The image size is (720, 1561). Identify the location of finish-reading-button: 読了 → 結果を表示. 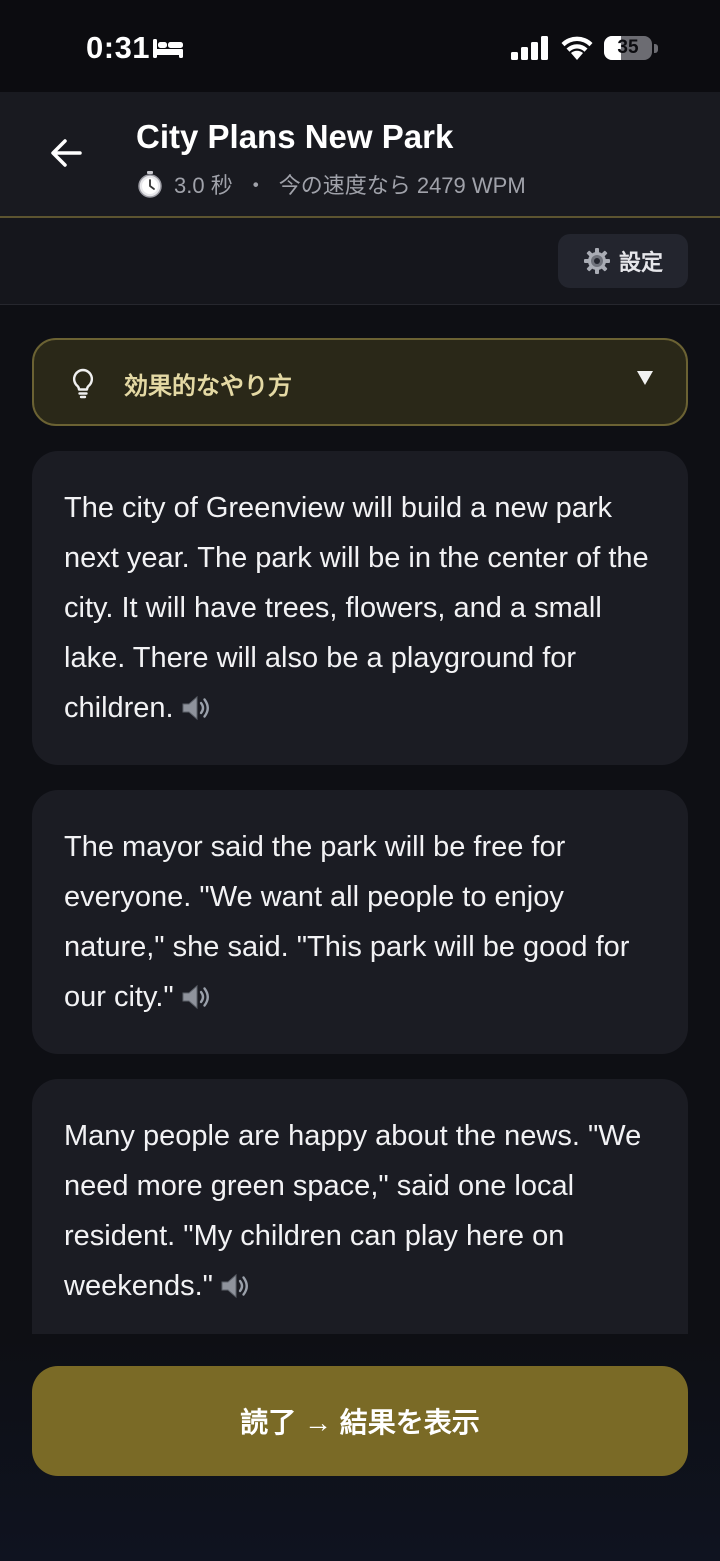
(360, 1421).